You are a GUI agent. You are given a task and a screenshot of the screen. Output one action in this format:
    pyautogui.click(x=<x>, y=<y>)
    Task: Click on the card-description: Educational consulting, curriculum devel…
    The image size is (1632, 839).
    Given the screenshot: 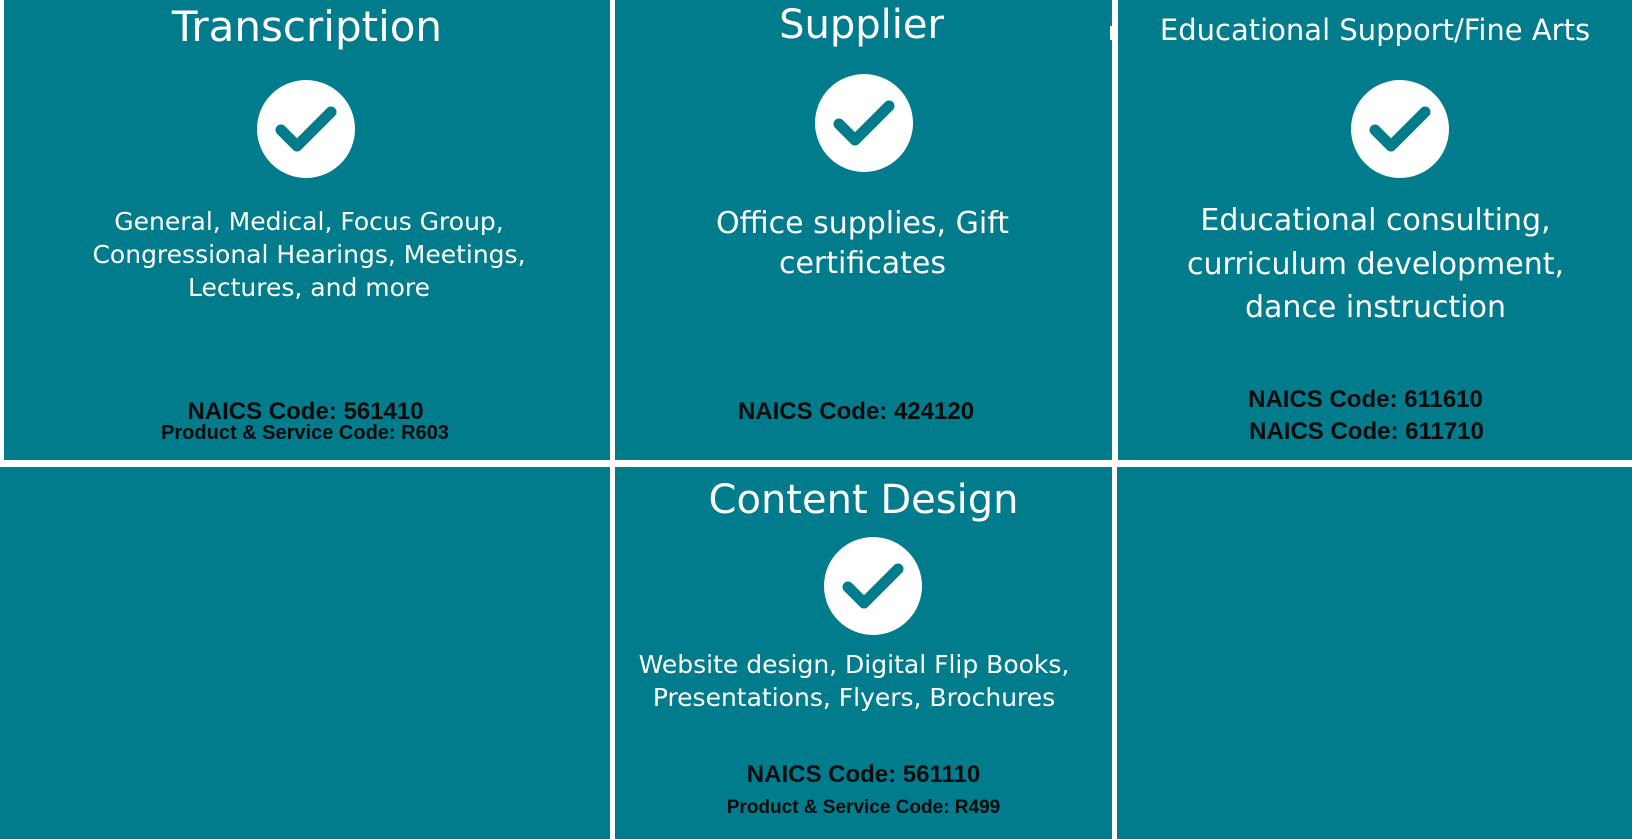 What is the action you would take?
    pyautogui.click(x=1375, y=264)
    